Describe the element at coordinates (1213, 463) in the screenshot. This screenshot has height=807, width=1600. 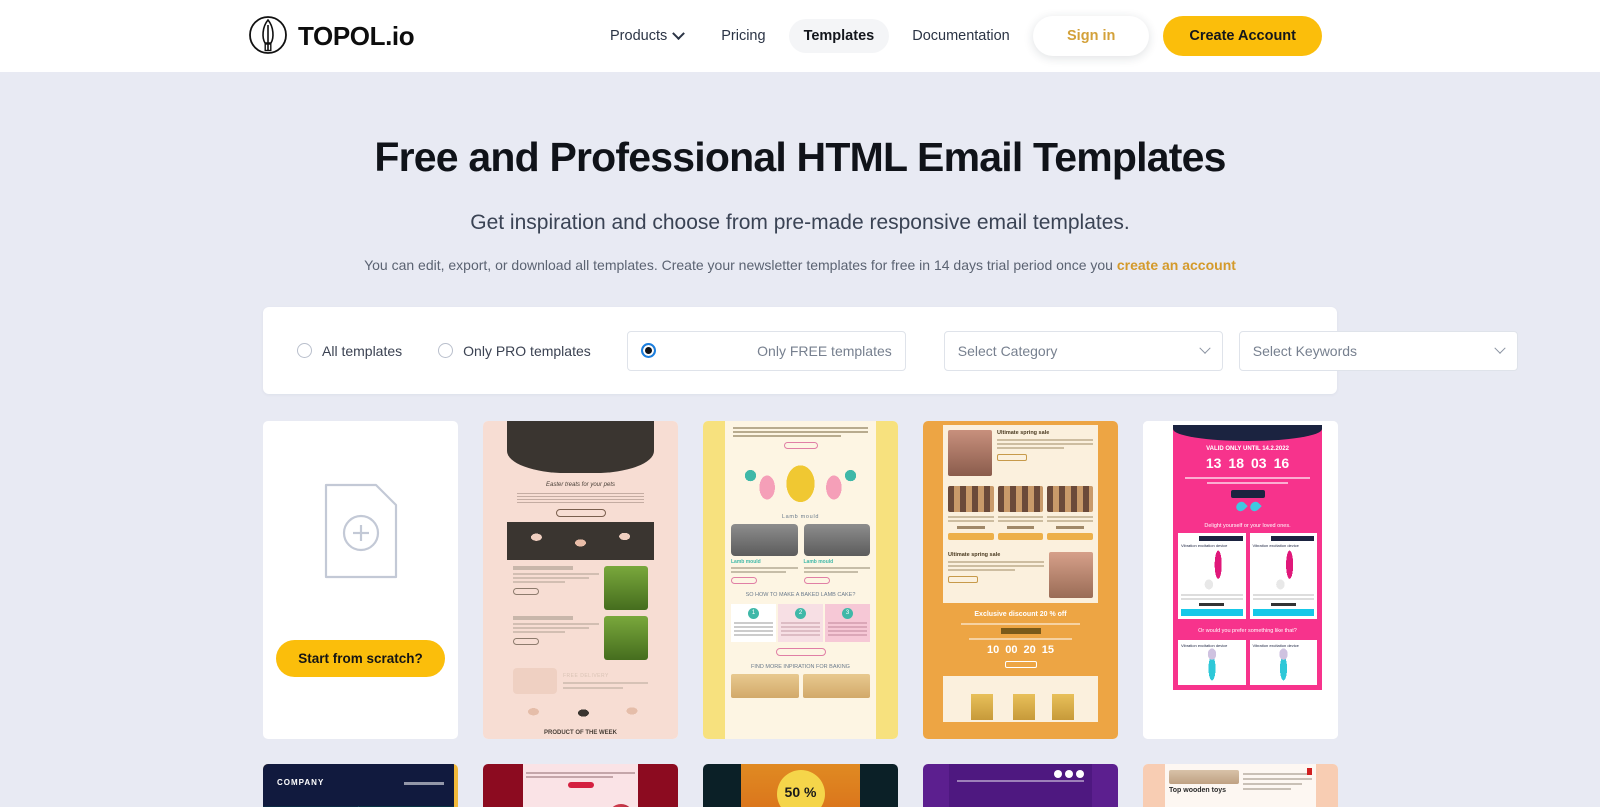
I see `countdown-days: 13` at that location.